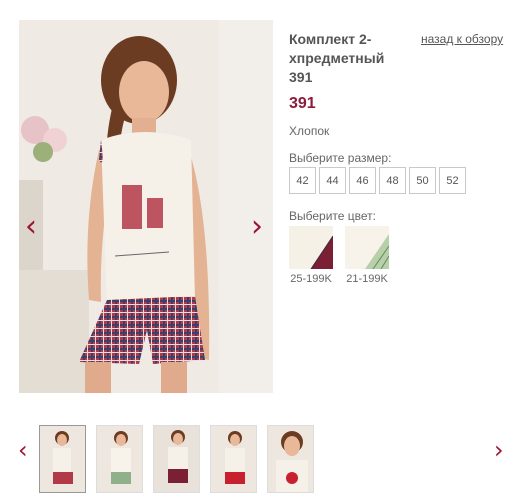 The image size is (525, 501). I want to click on color-swatch-21-199k, so click(367, 247).